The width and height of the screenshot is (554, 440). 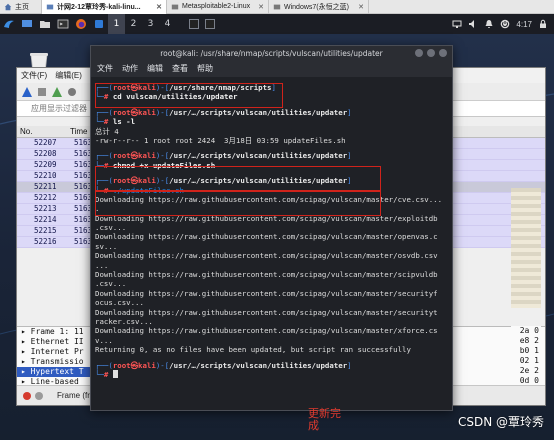 What do you see at coordinates (42, 92) in the screenshot?
I see `stop-capture-icon` at bounding box center [42, 92].